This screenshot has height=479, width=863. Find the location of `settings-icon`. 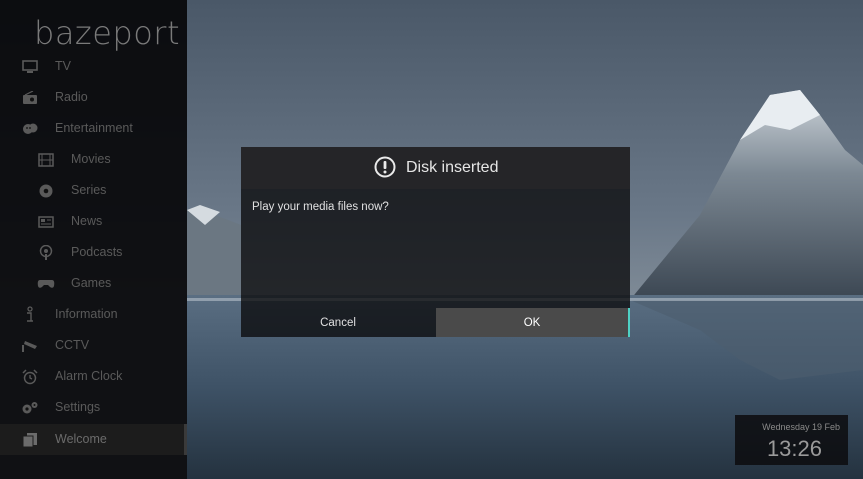

settings-icon is located at coordinates (30, 408).